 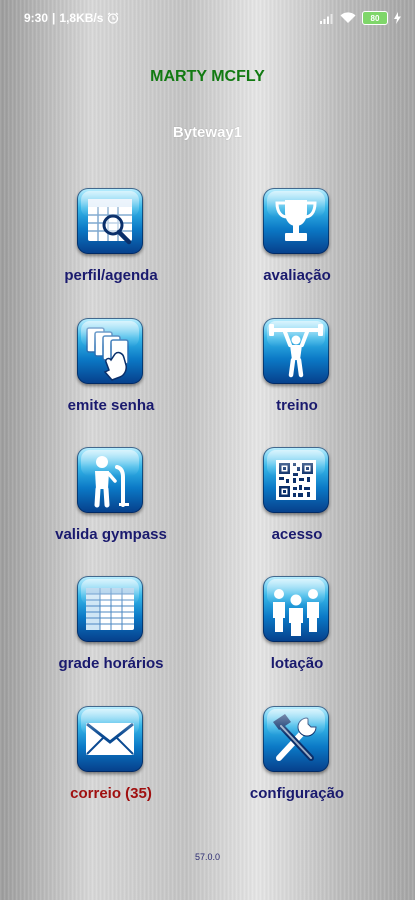 I want to click on battery-icon: 80, so click(x=375, y=18).